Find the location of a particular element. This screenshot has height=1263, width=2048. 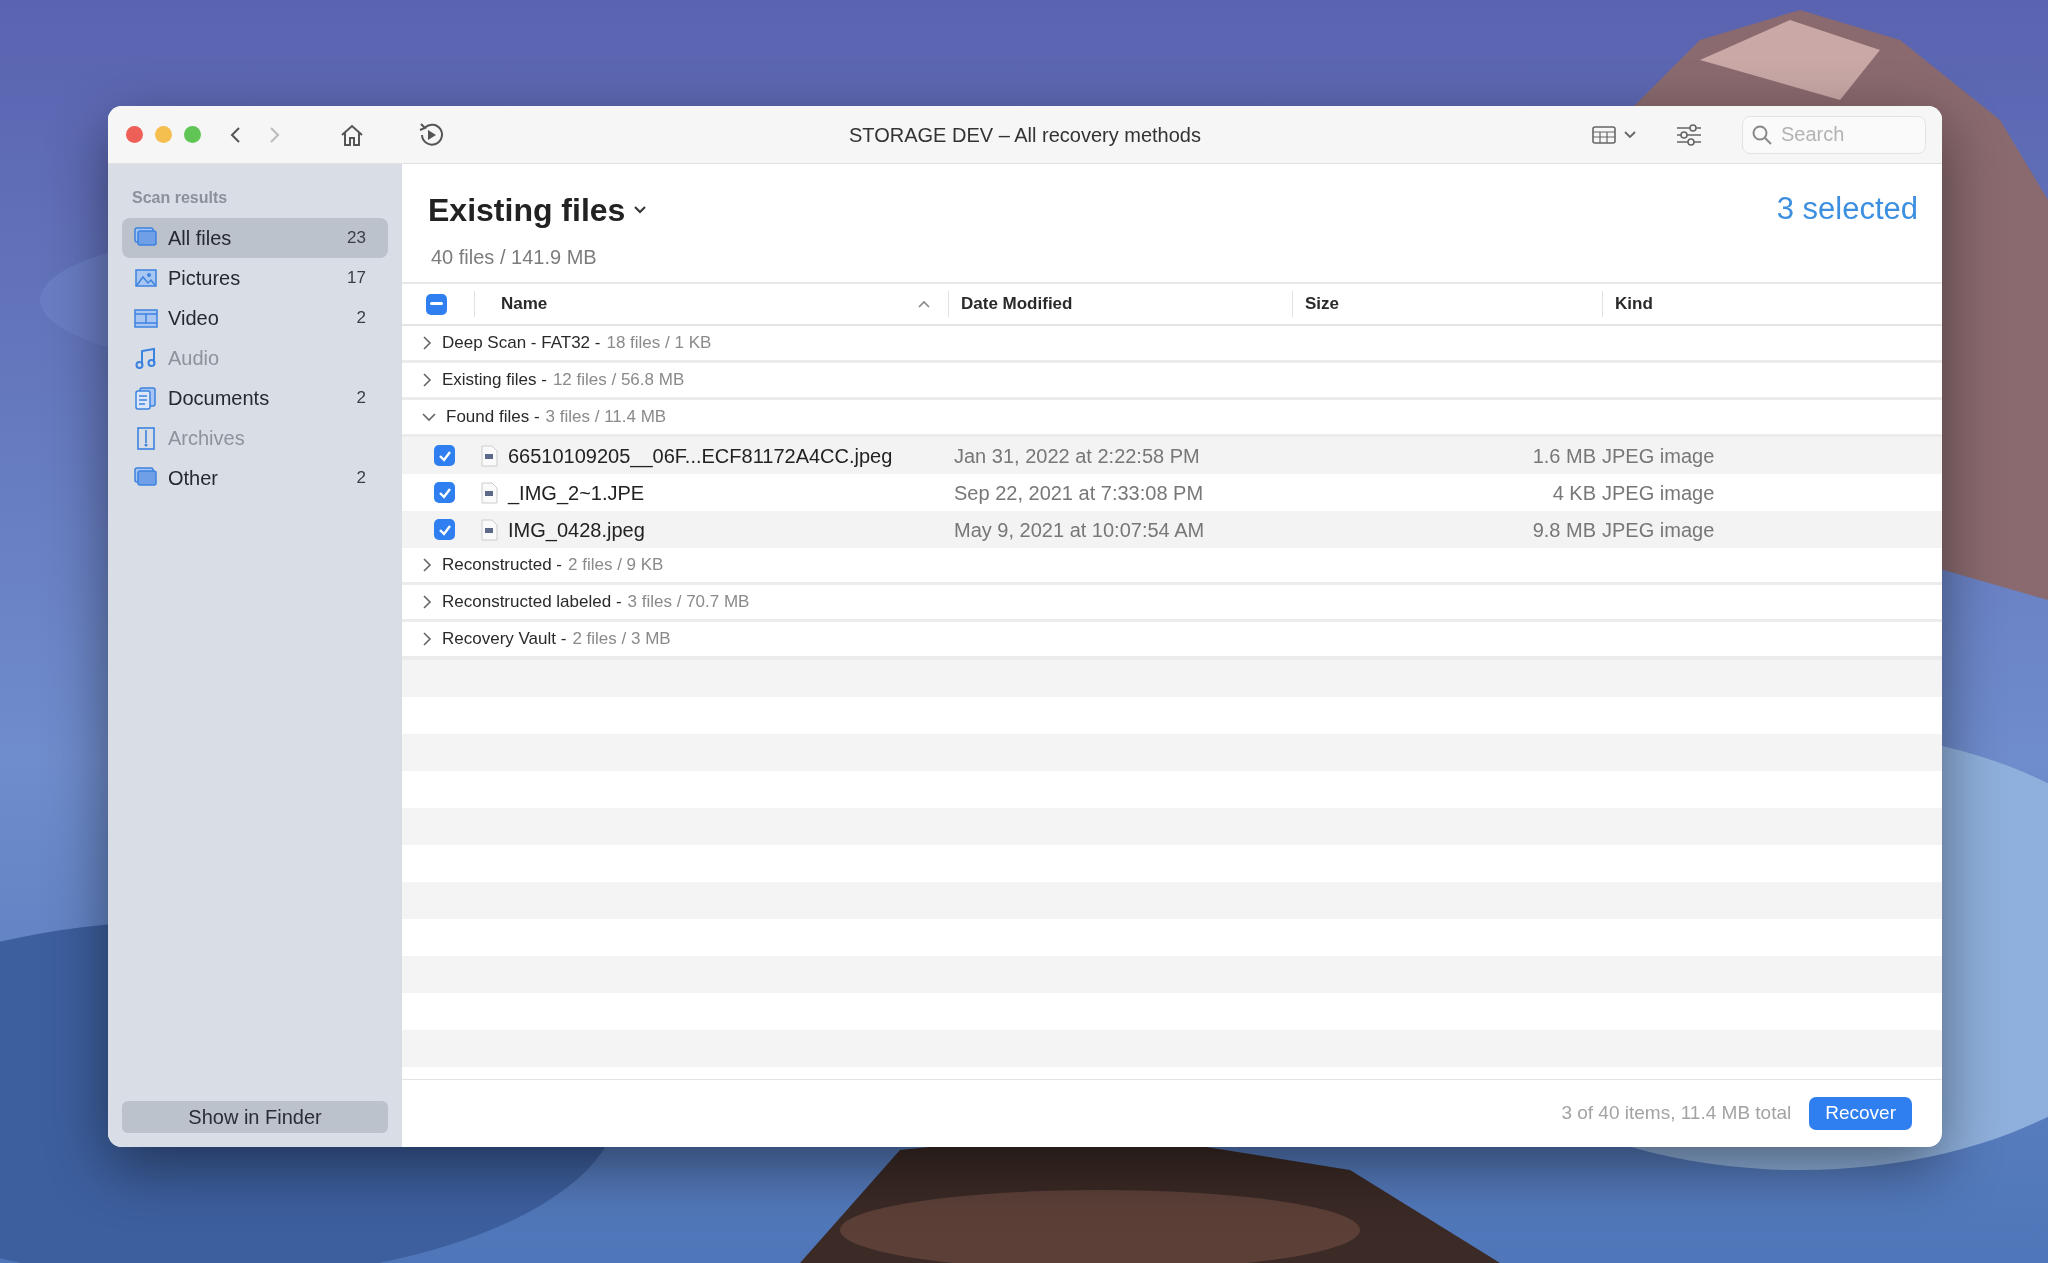

date-cell-text: Jan 31, 2022 at 2:22:58 PM is located at coordinates (1077, 456).